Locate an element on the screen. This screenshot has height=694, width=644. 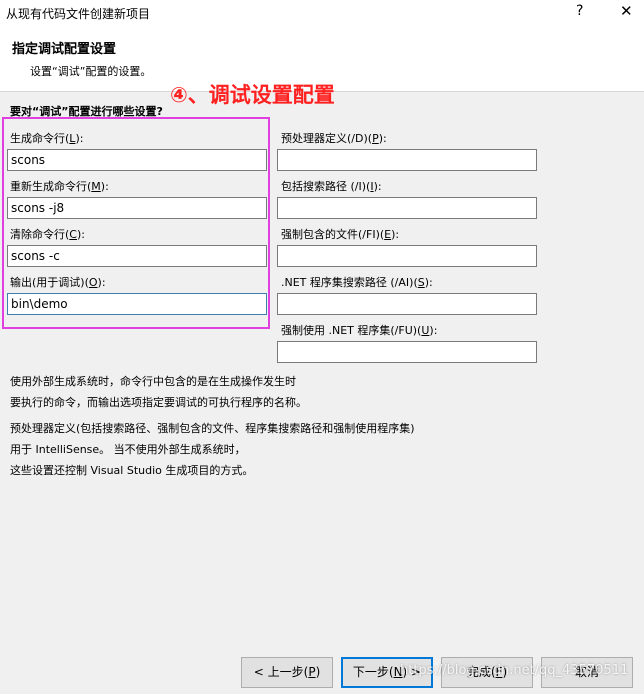
build-command-input is located at coordinates (137, 160).